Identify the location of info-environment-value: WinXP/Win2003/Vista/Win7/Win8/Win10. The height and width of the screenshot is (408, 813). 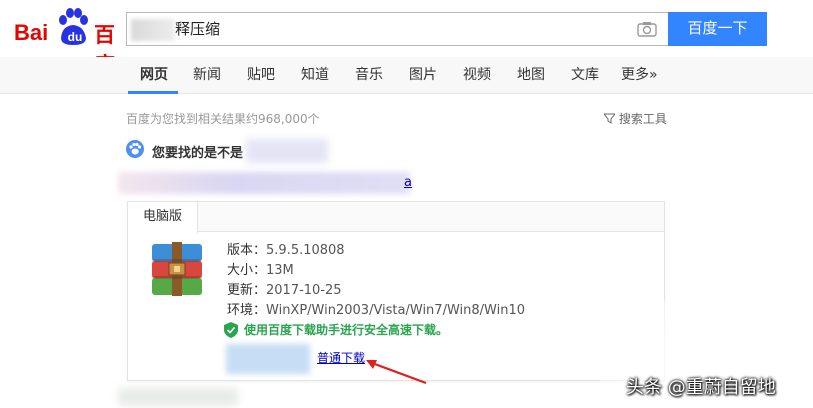
(395, 310).